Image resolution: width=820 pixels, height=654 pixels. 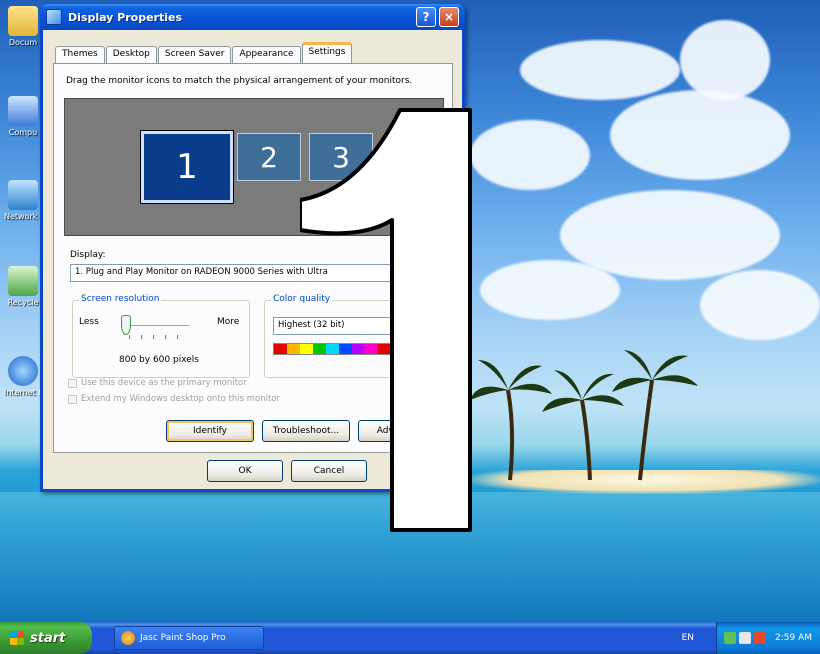 I want to click on primary-monitor-checkbox, so click(x=72, y=383).